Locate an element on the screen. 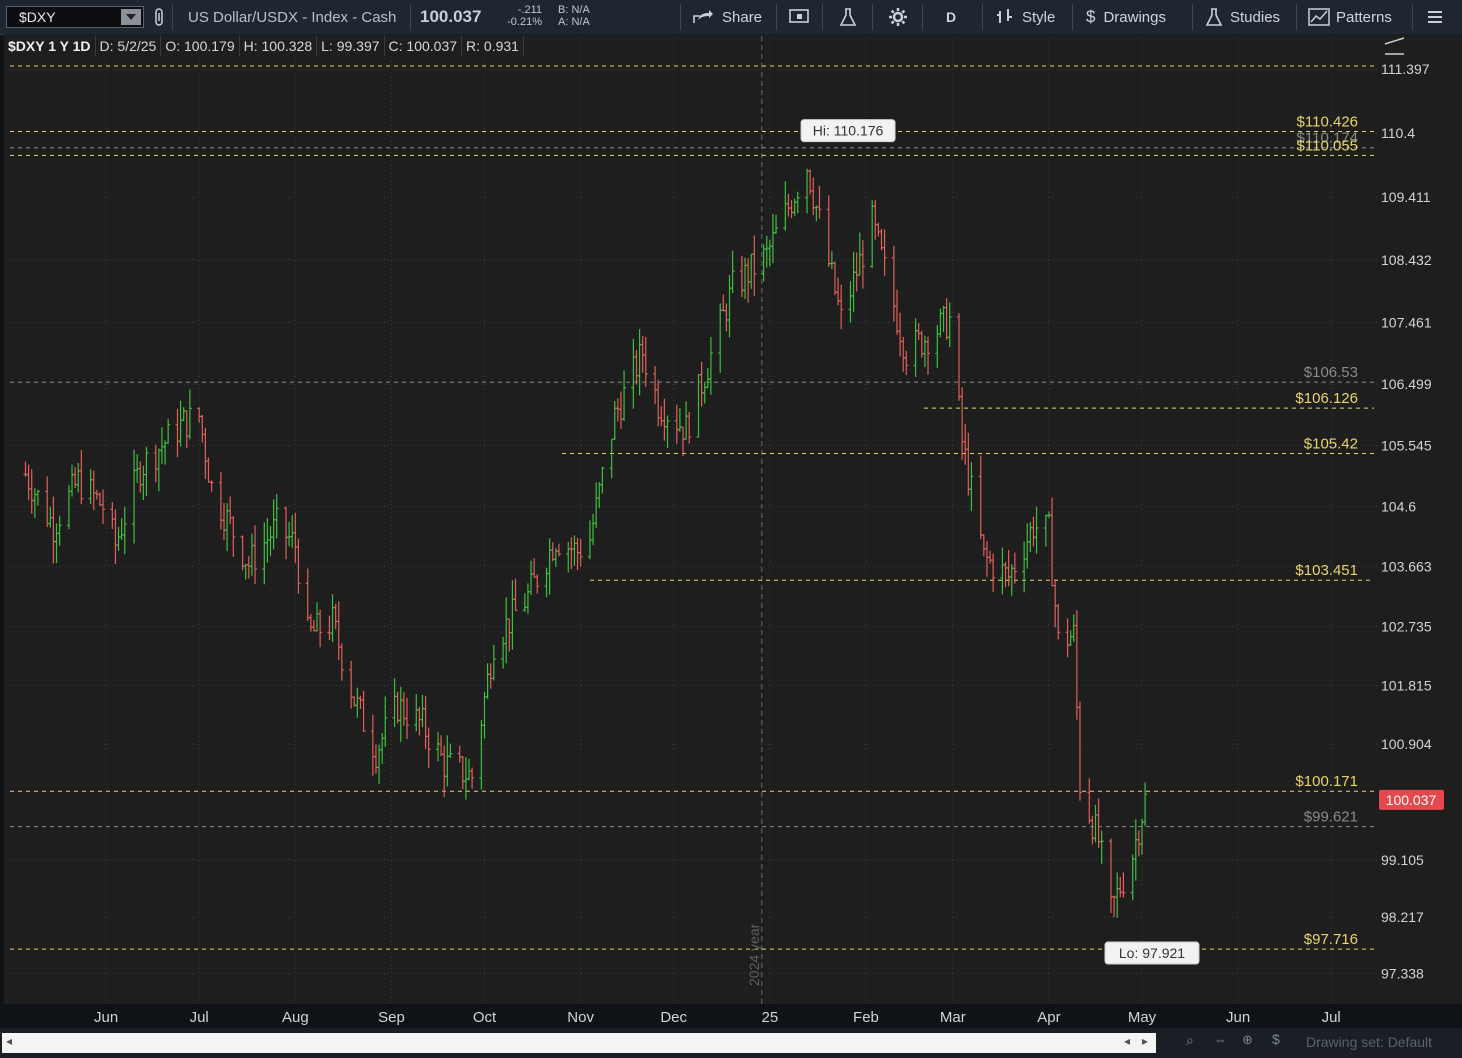  share-button: Share is located at coordinates (727, 17).